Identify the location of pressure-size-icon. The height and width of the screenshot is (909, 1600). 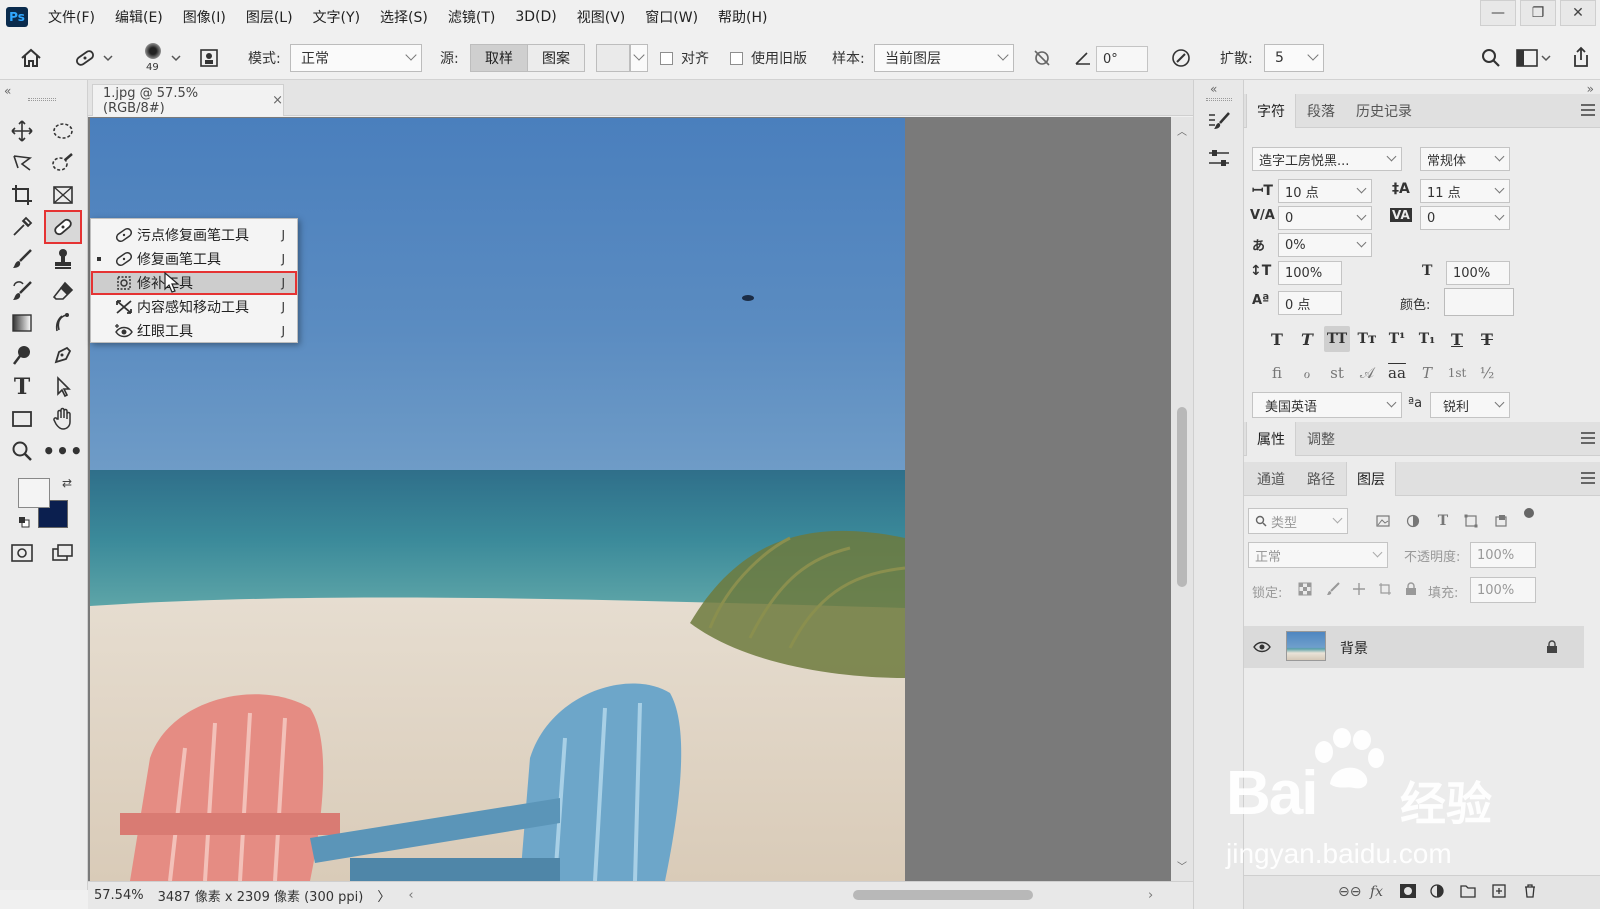
(1181, 58).